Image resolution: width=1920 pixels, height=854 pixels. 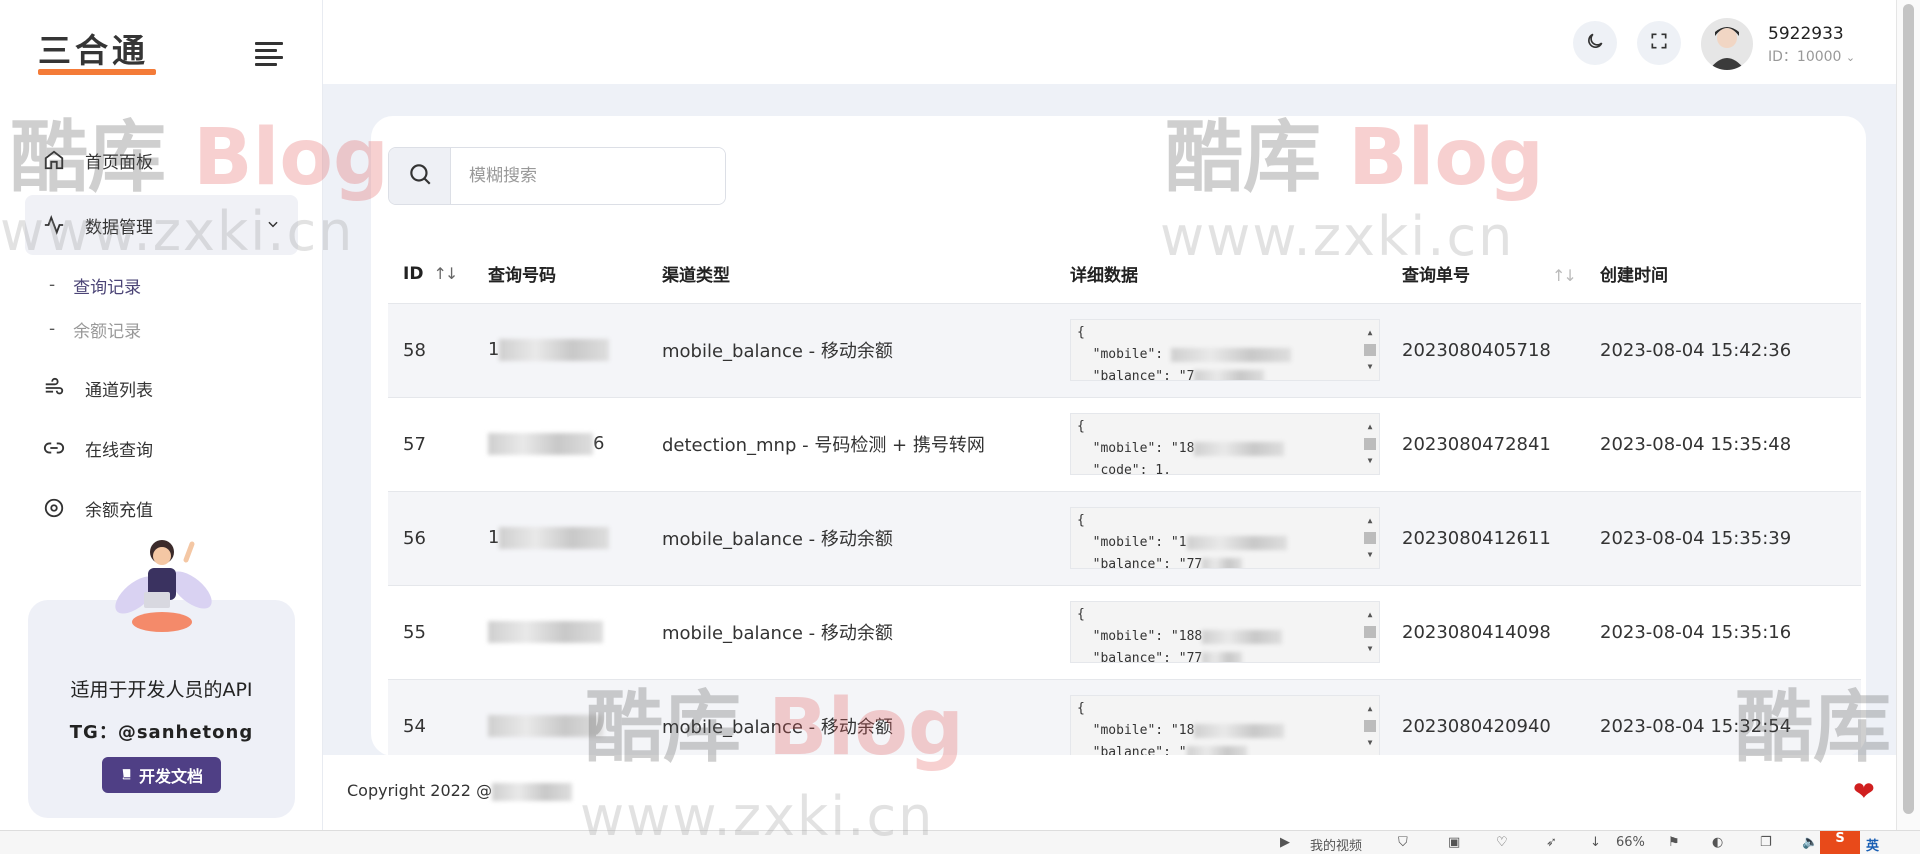 I want to click on cell-order: 2023080414098, so click(x=1486, y=632).